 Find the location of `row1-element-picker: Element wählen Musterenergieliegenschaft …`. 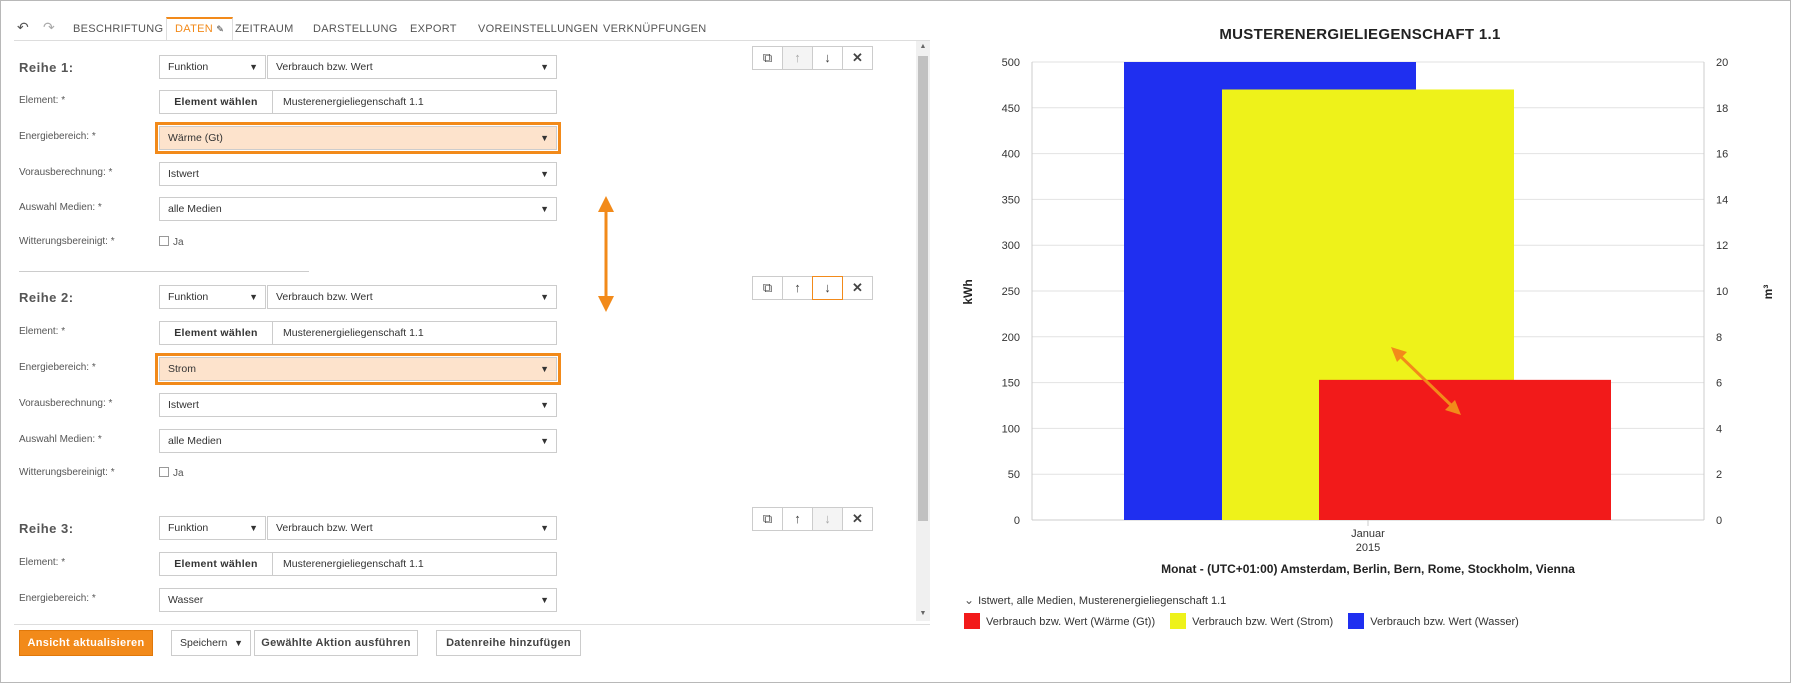

row1-element-picker: Element wählen Musterenergieliegenschaft … is located at coordinates (358, 102).